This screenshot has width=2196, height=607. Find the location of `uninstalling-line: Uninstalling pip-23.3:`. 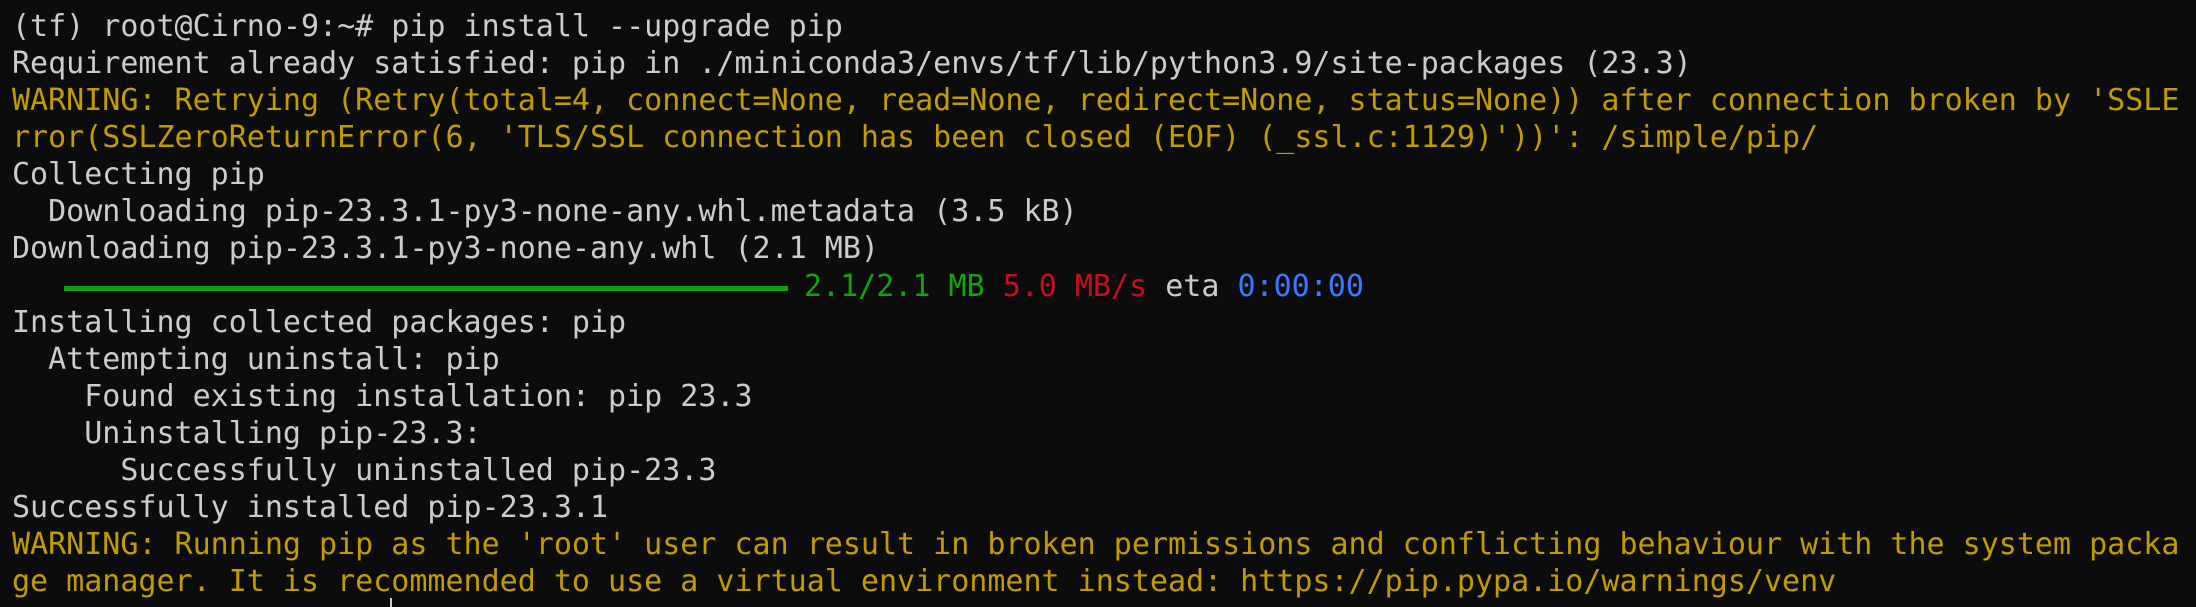

uninstalling-line: Uninstalling pip-23.3: is located at coordinates (247, 433).